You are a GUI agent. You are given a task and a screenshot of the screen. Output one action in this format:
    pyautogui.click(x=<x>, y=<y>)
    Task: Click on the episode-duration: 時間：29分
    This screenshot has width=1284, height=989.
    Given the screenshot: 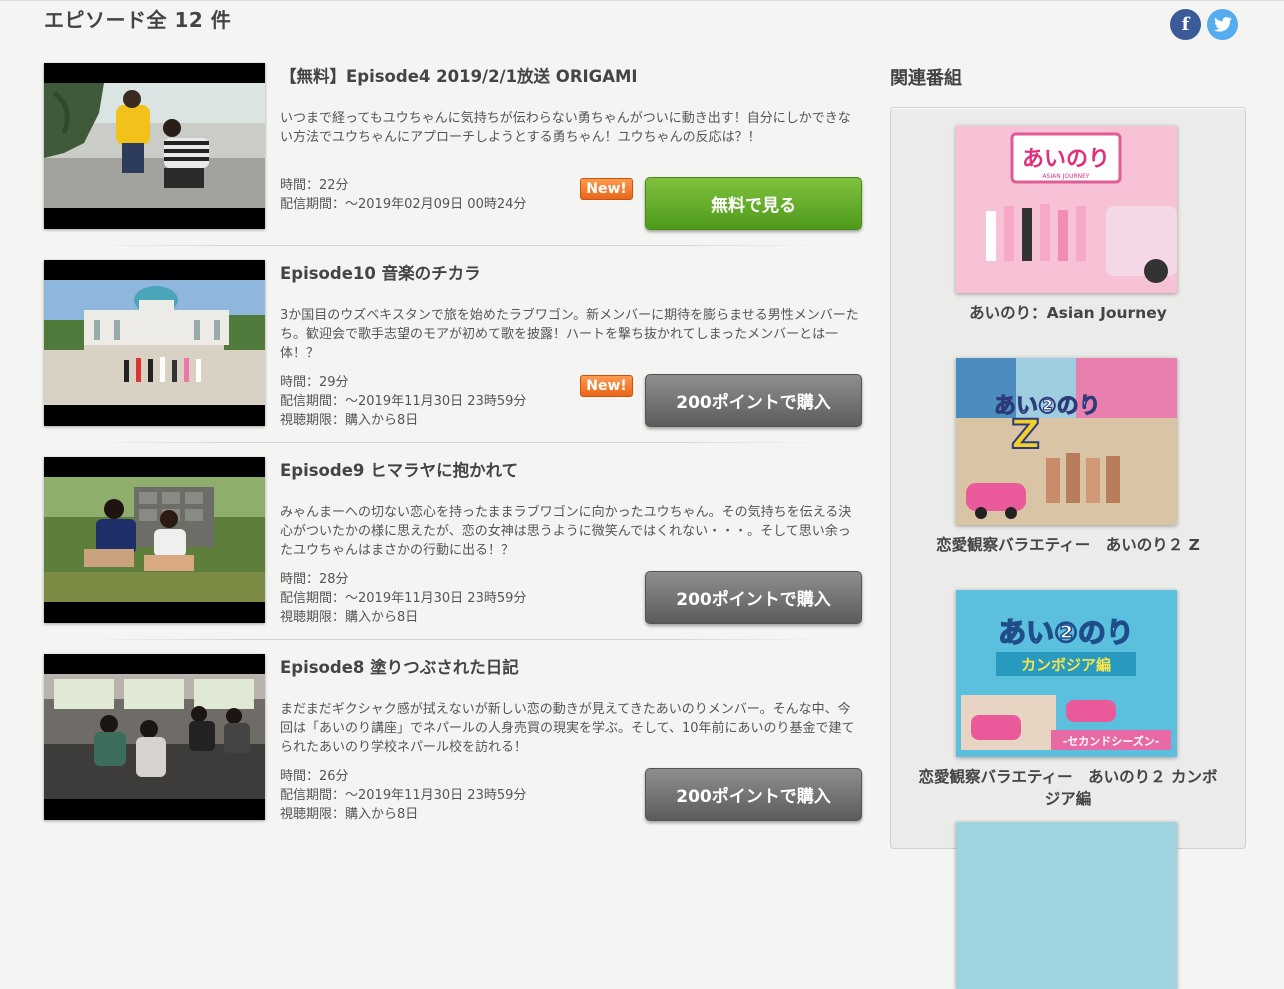 What is the action you would take?
    pyautogui.click(x=314, y=382)
    